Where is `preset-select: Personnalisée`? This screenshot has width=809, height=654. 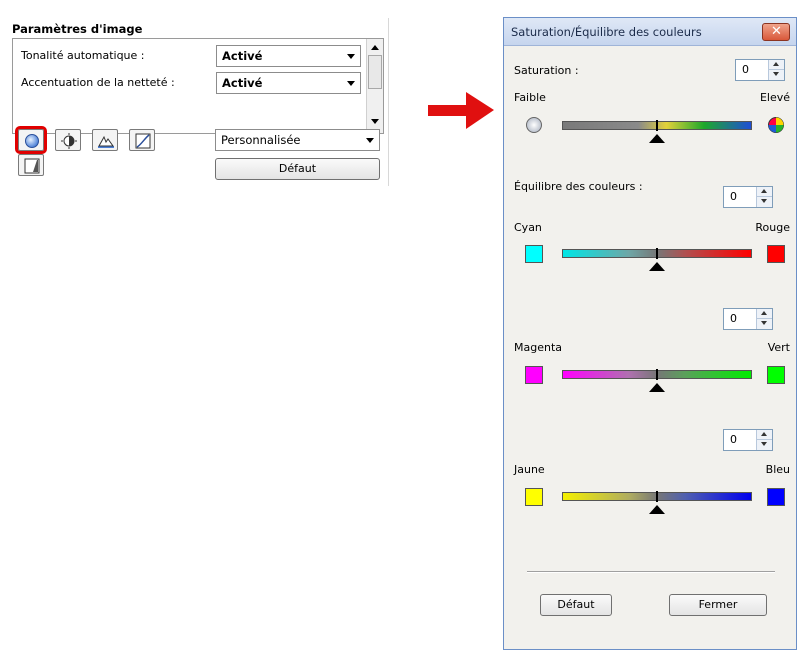 preset-select: Personnalisée is located at coordinates (297, 140).